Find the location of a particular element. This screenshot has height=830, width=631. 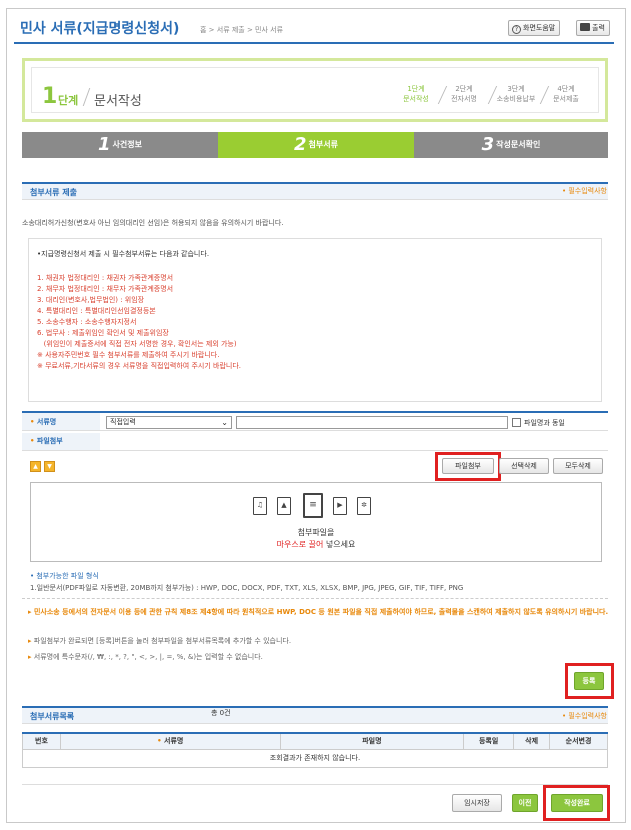

mini-step-1: 1단계 문서작성 is located at coordinates (416, 94).